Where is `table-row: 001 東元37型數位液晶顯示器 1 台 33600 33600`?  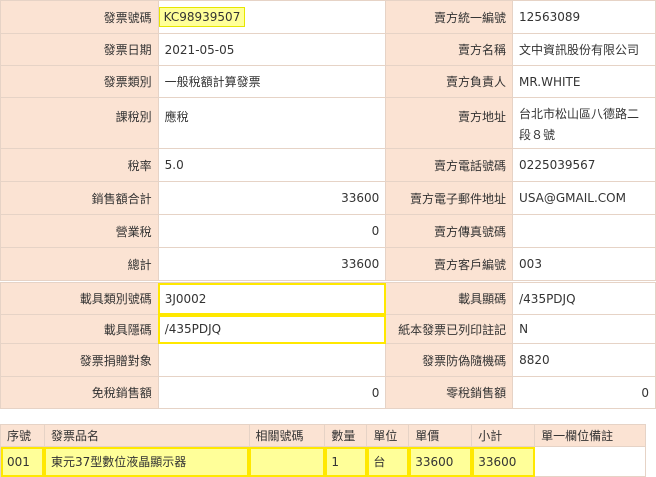 table-row: 001 東元37型數位液晶顯示器 1 台 33600 33600 is located at coordinates (323, 461).